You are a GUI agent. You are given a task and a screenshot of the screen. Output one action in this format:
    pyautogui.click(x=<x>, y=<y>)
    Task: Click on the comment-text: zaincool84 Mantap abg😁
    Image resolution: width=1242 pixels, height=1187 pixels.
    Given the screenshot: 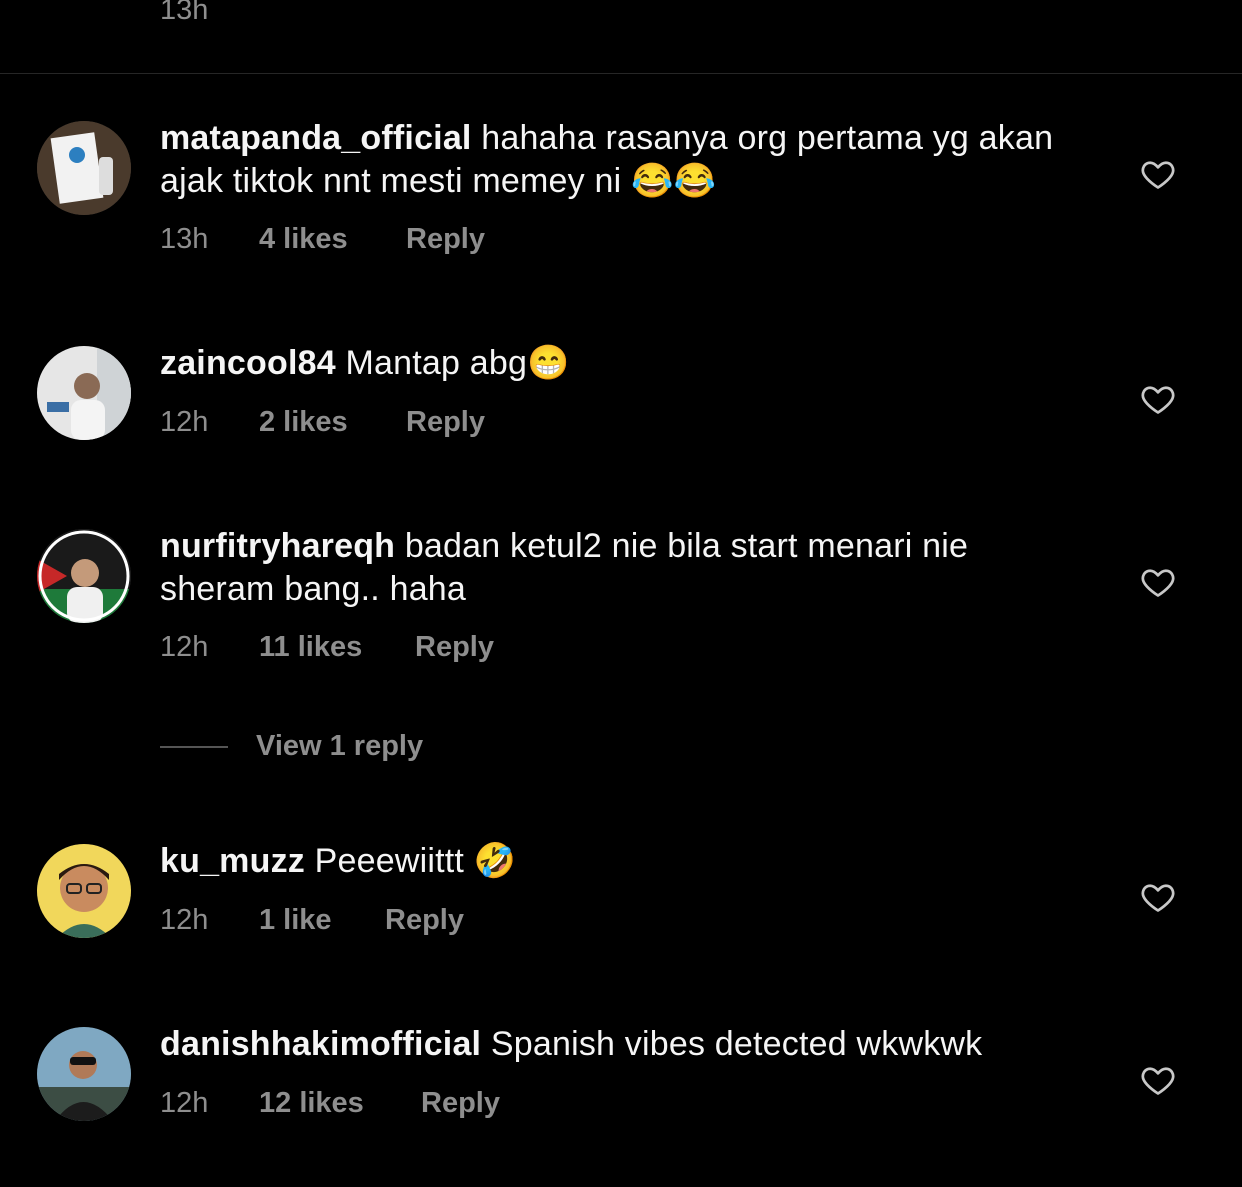 What is the action you would take?
    pyautogui.click(x=625, y=363)
    